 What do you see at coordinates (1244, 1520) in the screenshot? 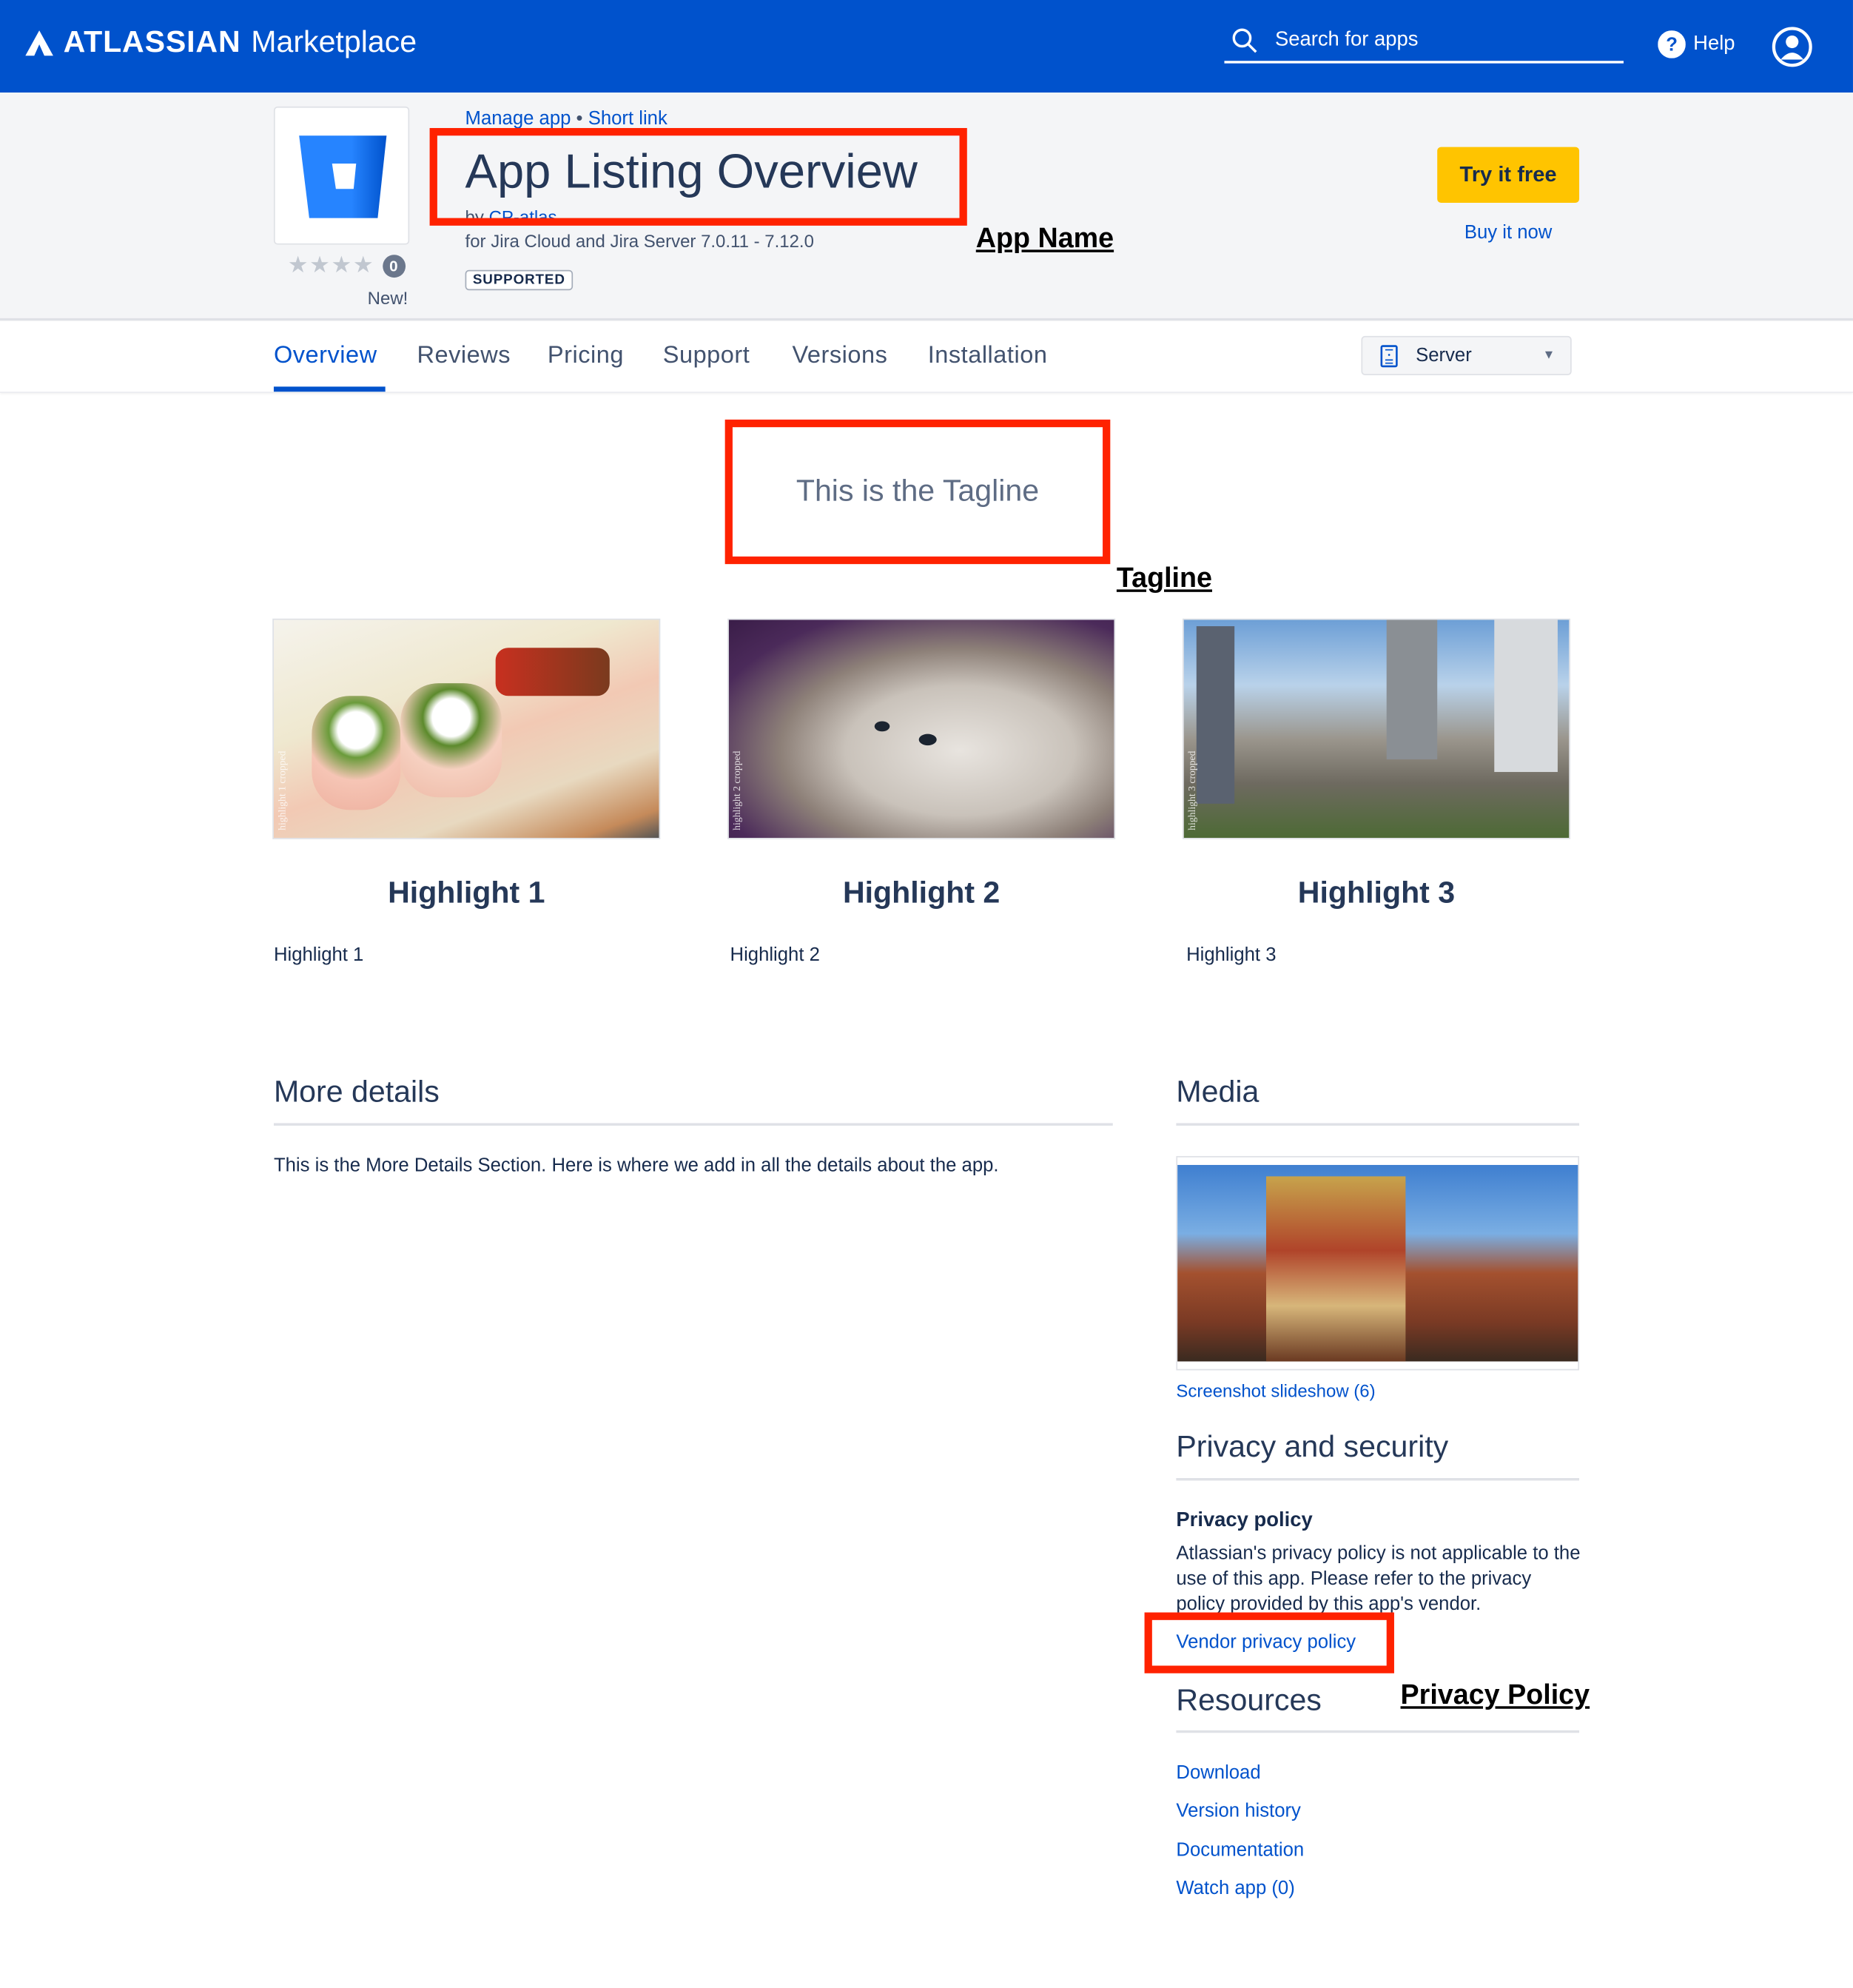
I see `privacy-policy-subheading: Privacy policy` at bounding box center [1244, 1520].